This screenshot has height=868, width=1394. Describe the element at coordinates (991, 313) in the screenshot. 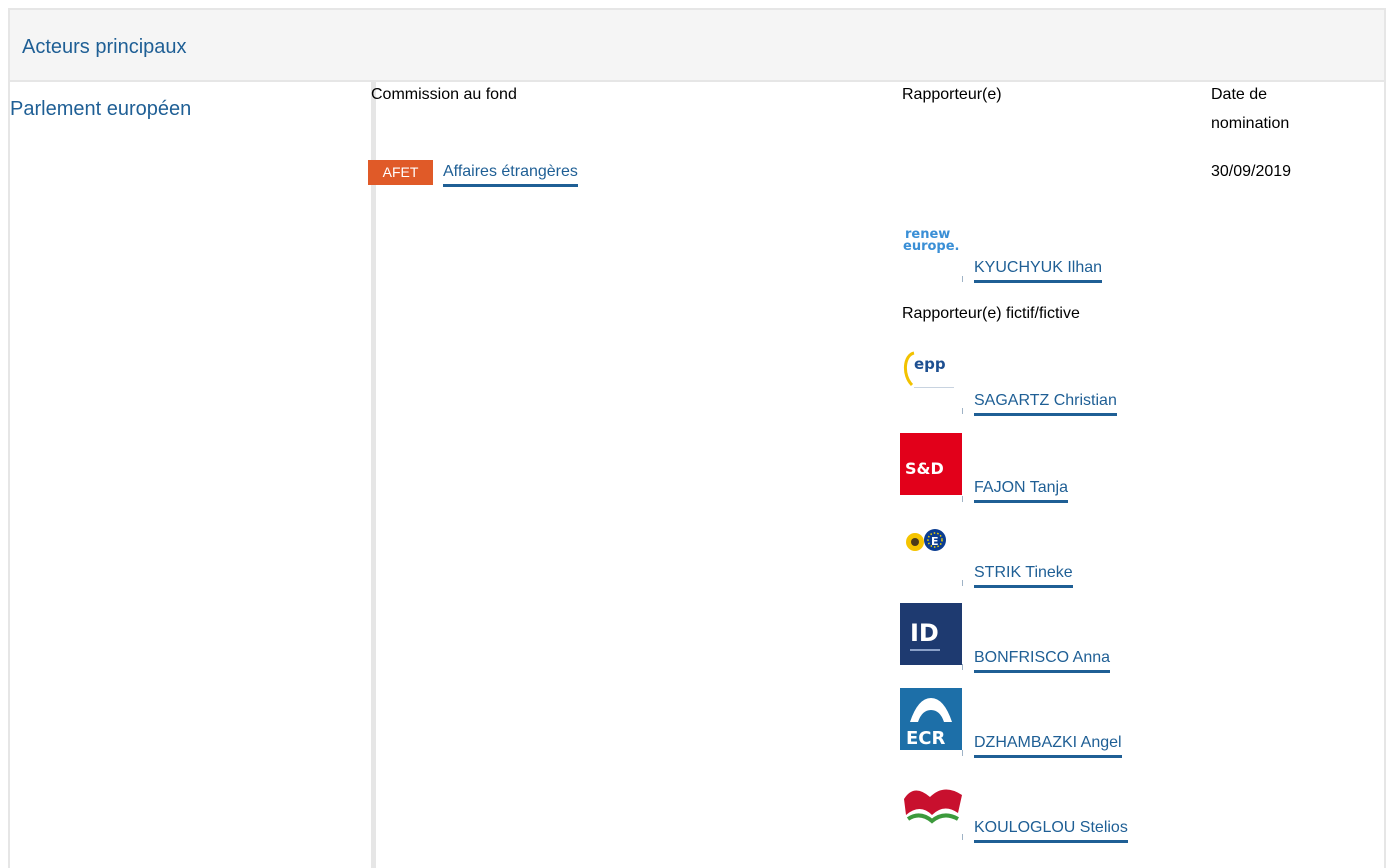

I see `shadow-rapporteurs-label: Rapporteur(e) fictif/fictive` at that location.